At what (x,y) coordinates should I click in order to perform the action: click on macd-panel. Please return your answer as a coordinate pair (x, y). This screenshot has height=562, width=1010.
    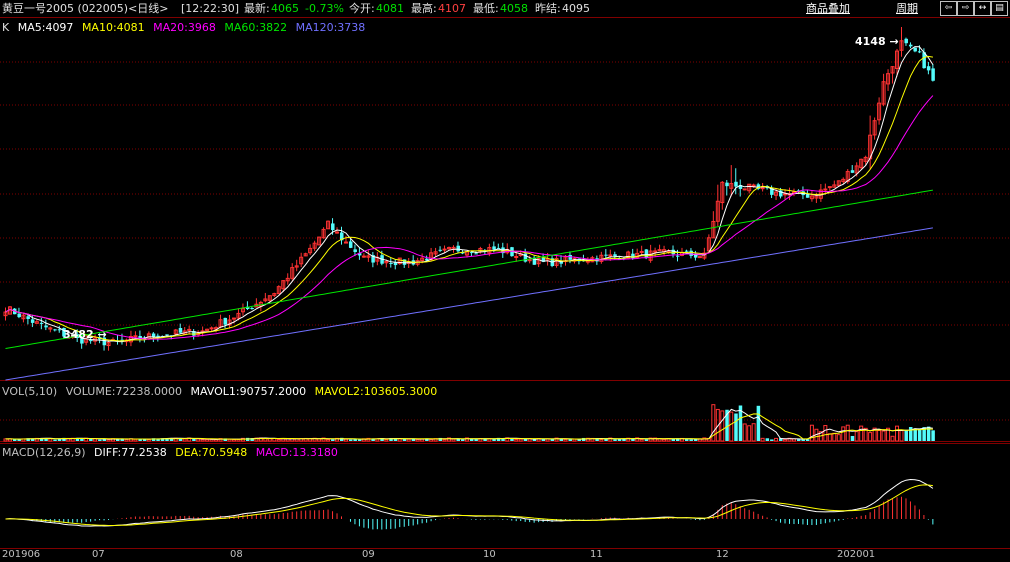
    Looking at the image, I should click on (469, 504).